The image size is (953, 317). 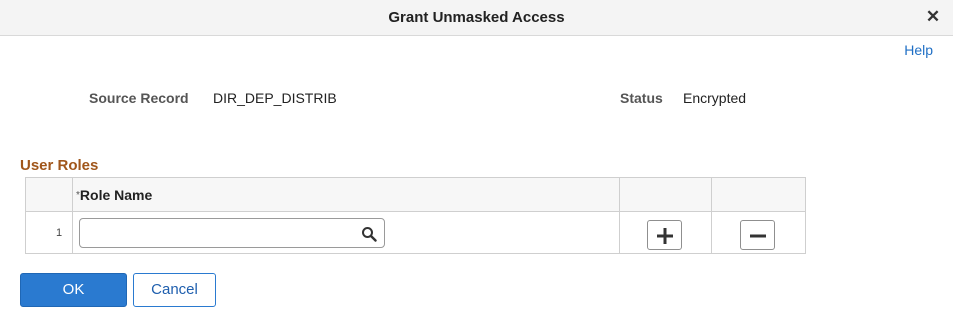 I want to click on search-icon, so click(x=369, y=234).